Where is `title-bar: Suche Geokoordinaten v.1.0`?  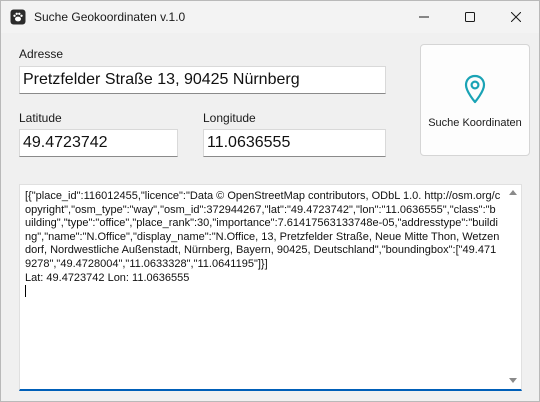
title-bar: Suche Geokoordinaten v.1.0 is located at coordinates (270, 17).